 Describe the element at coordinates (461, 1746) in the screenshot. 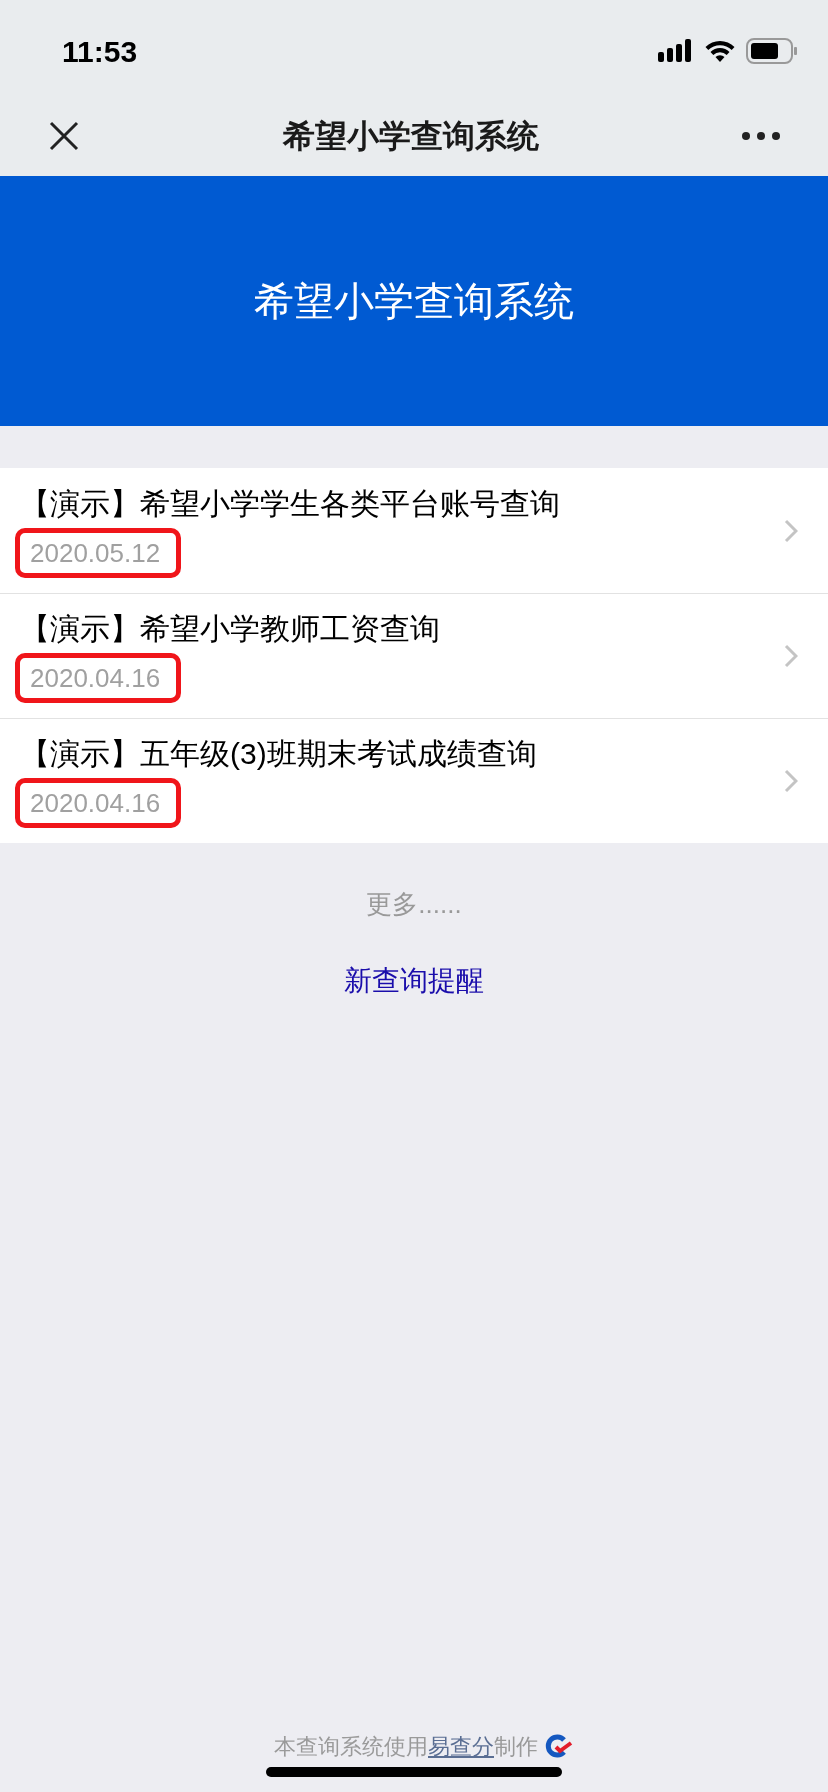

I see `yichafen-link: 易查分` at that location.